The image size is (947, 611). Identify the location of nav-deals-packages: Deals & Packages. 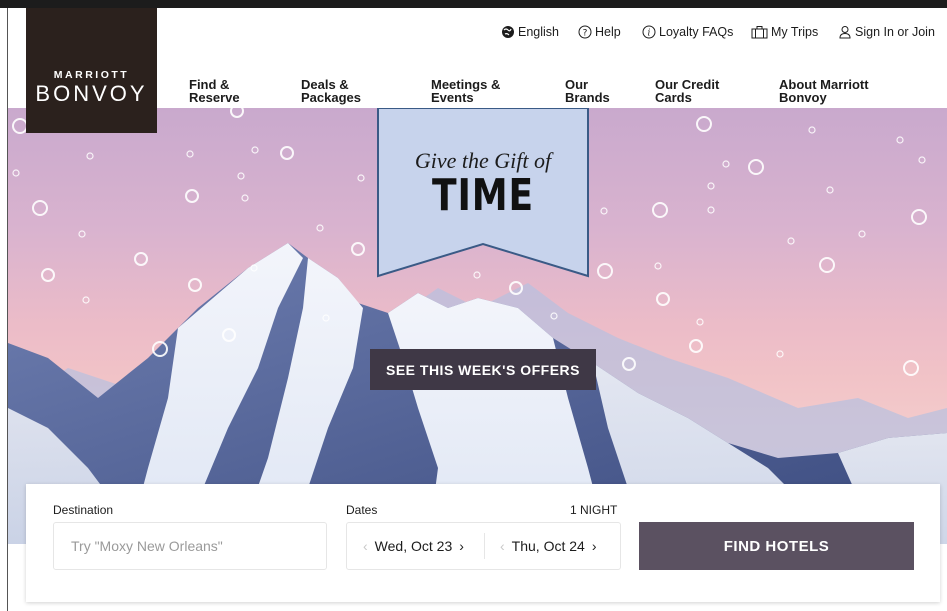
(356, 91).